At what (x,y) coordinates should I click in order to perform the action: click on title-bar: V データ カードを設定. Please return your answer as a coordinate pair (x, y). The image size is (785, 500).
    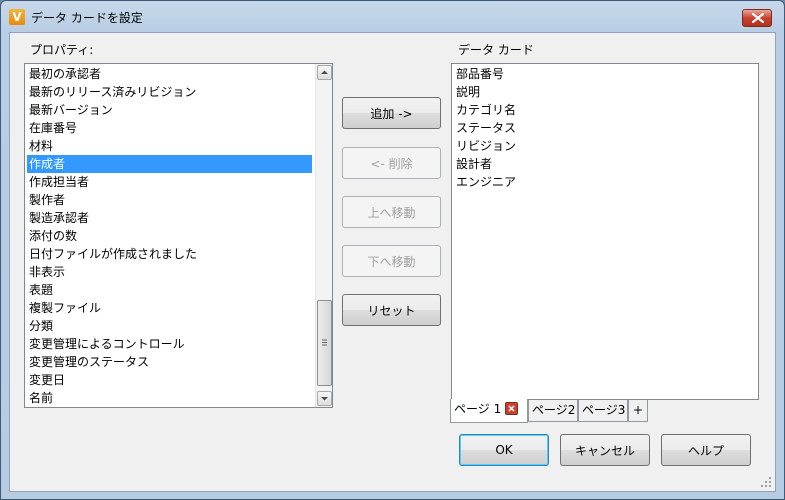
    Looking at the image, I should click on (392, 16).